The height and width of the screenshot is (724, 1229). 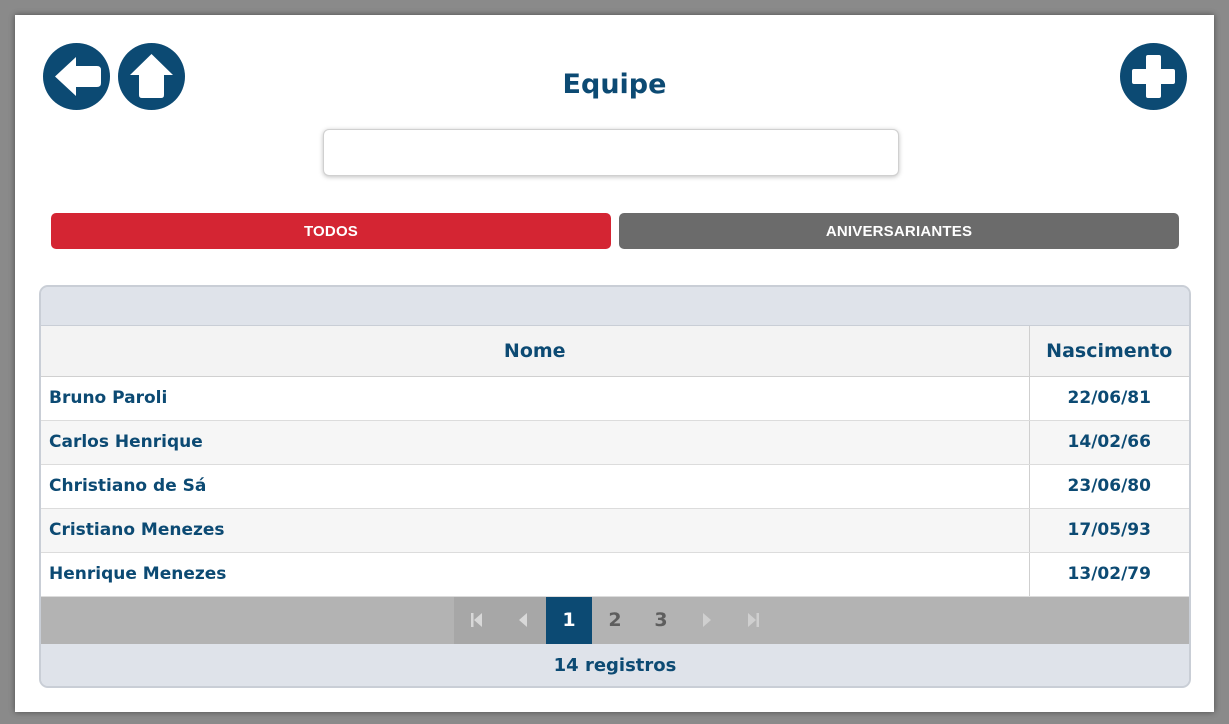 I want to click on cell-birth: 22/06/81, so click(x=1108, y=398).